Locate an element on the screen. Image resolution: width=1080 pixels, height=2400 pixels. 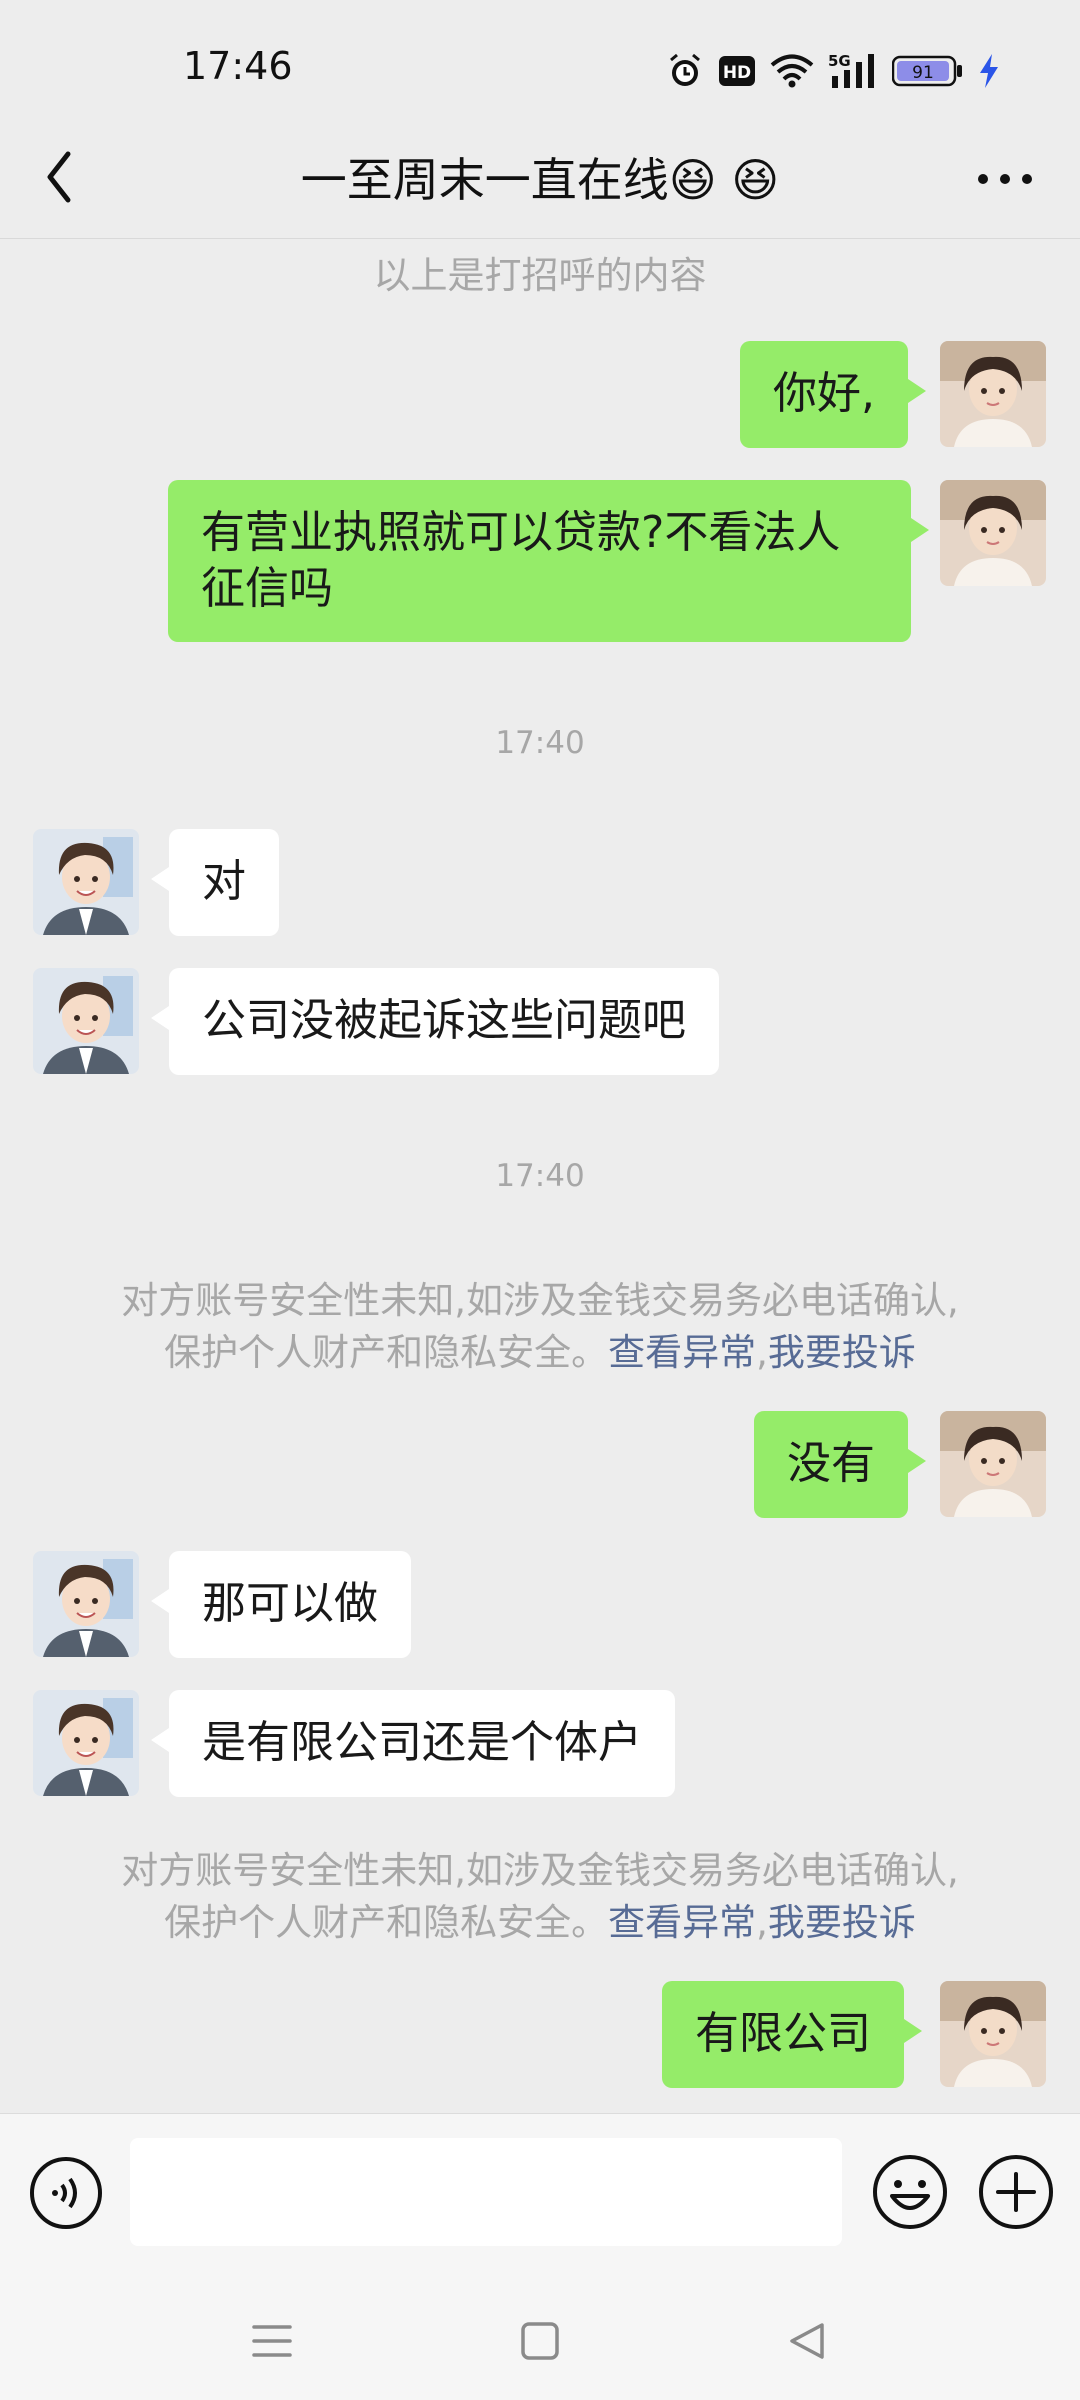
alarm-icon is located at coordinates (685, 71).